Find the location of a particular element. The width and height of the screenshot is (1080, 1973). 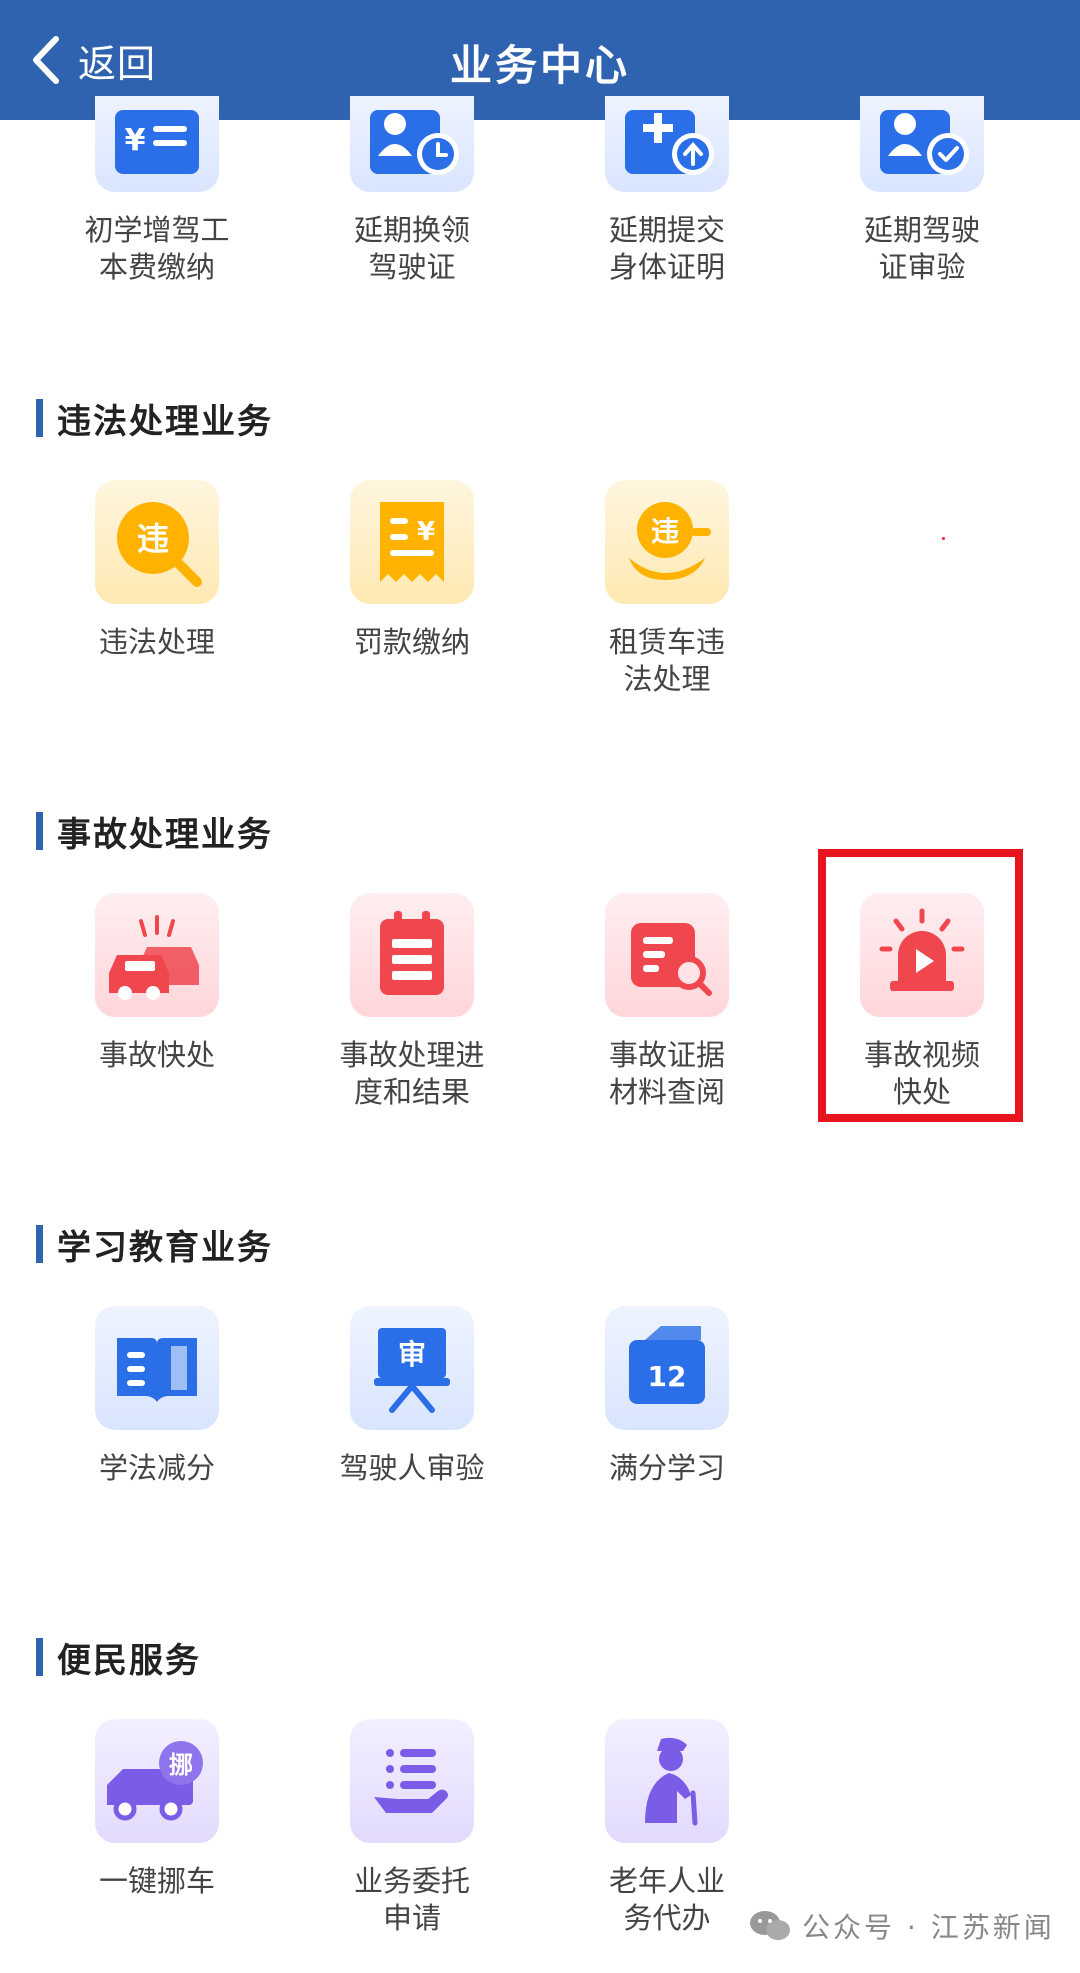

fee-payment-icon: ¥ is located at coordinates (157, 142).